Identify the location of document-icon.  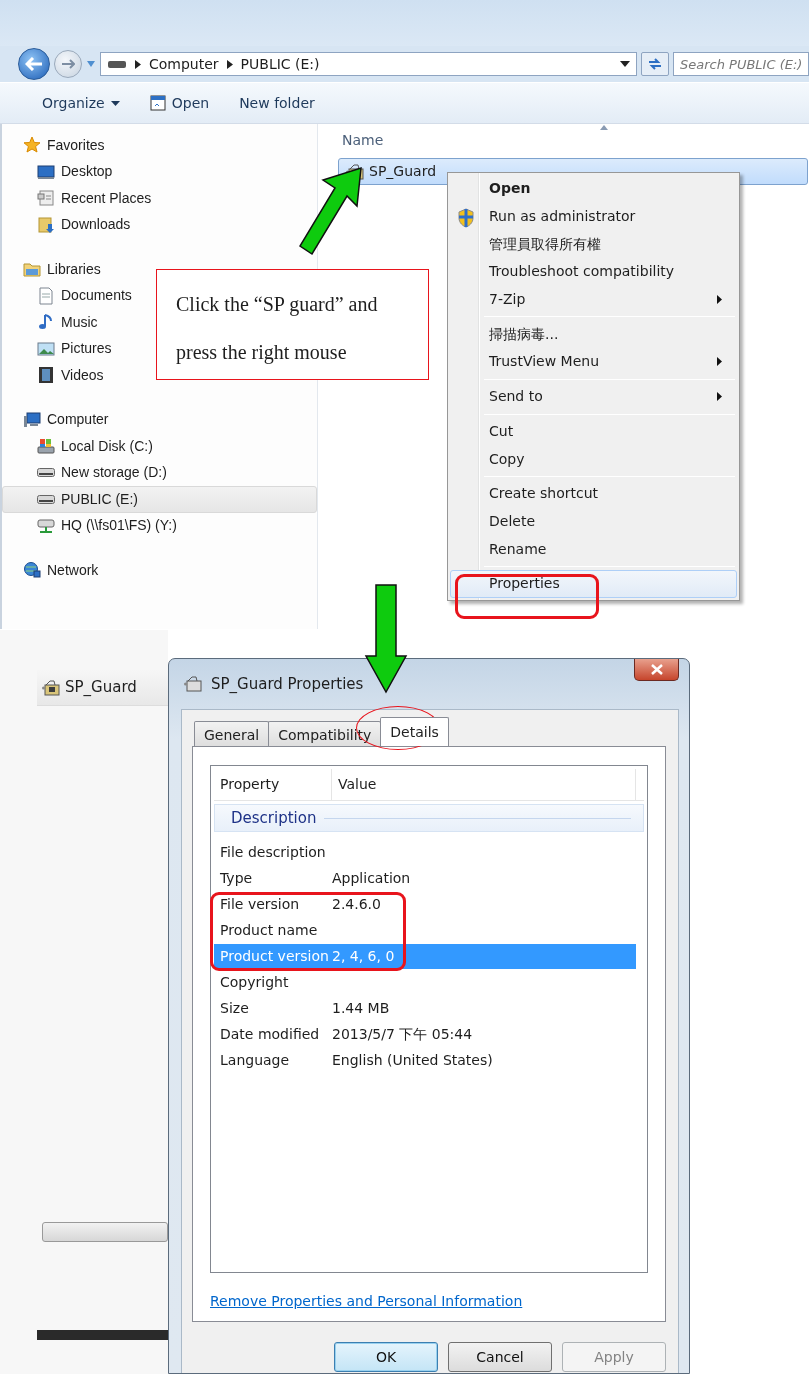
(46, 295).